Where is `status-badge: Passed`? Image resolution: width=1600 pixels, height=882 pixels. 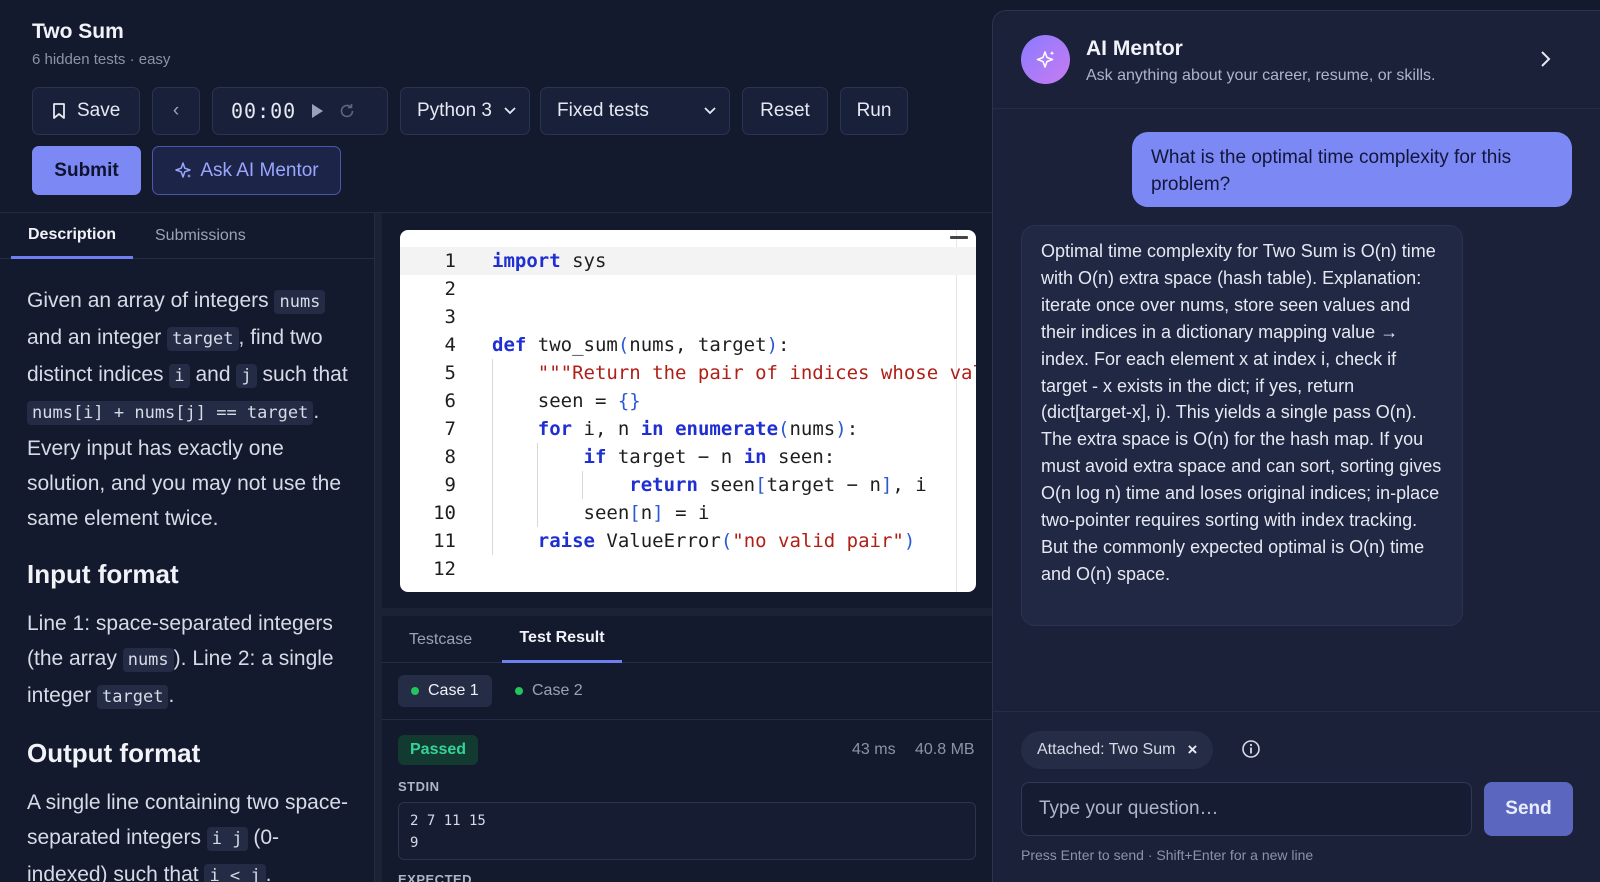
status-badge: Passed is located at coordinates (438, 750).